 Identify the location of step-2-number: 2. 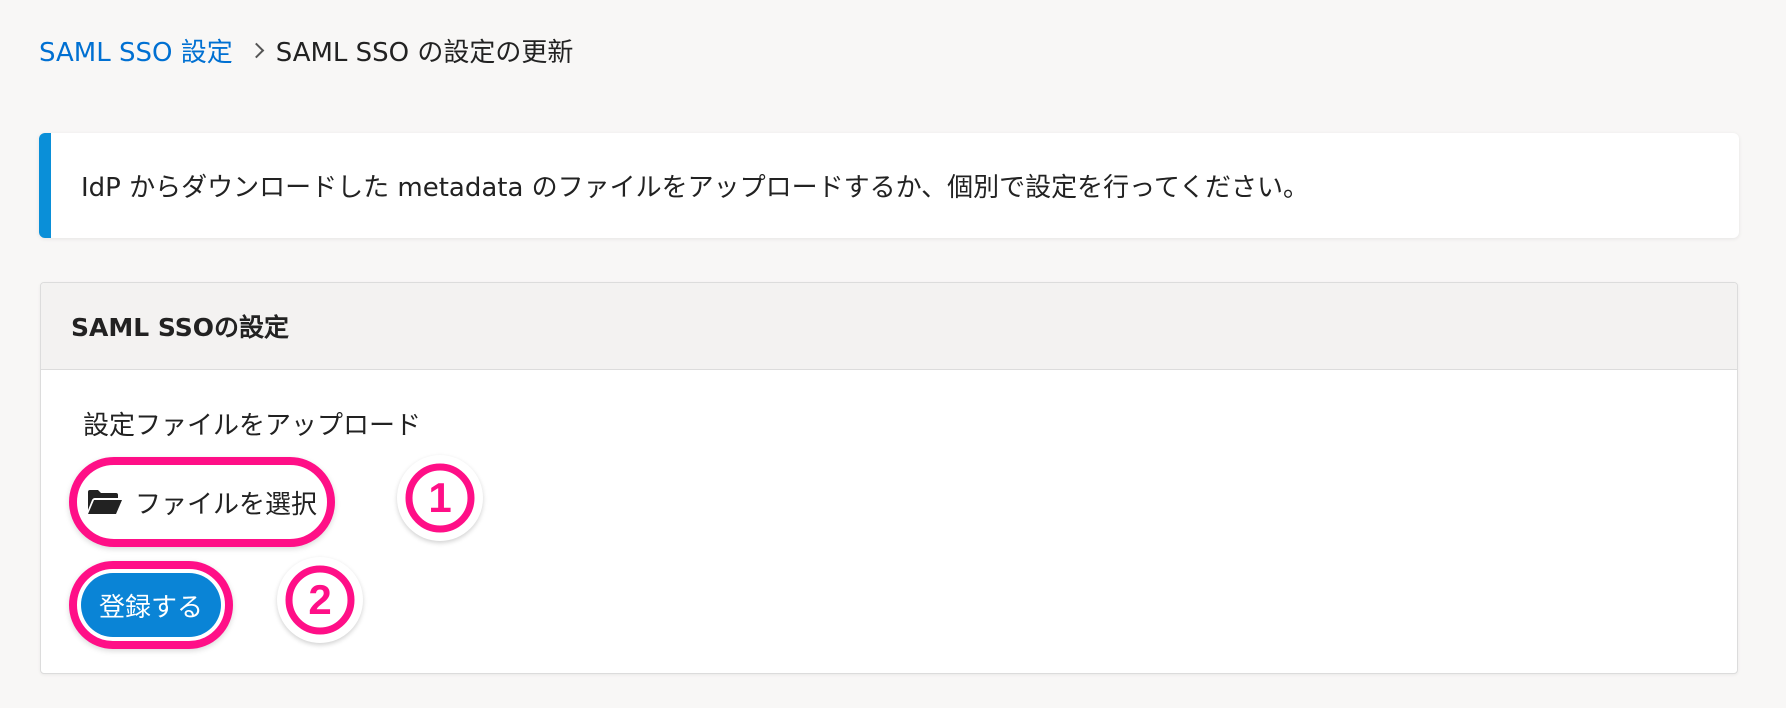
(319, 599).